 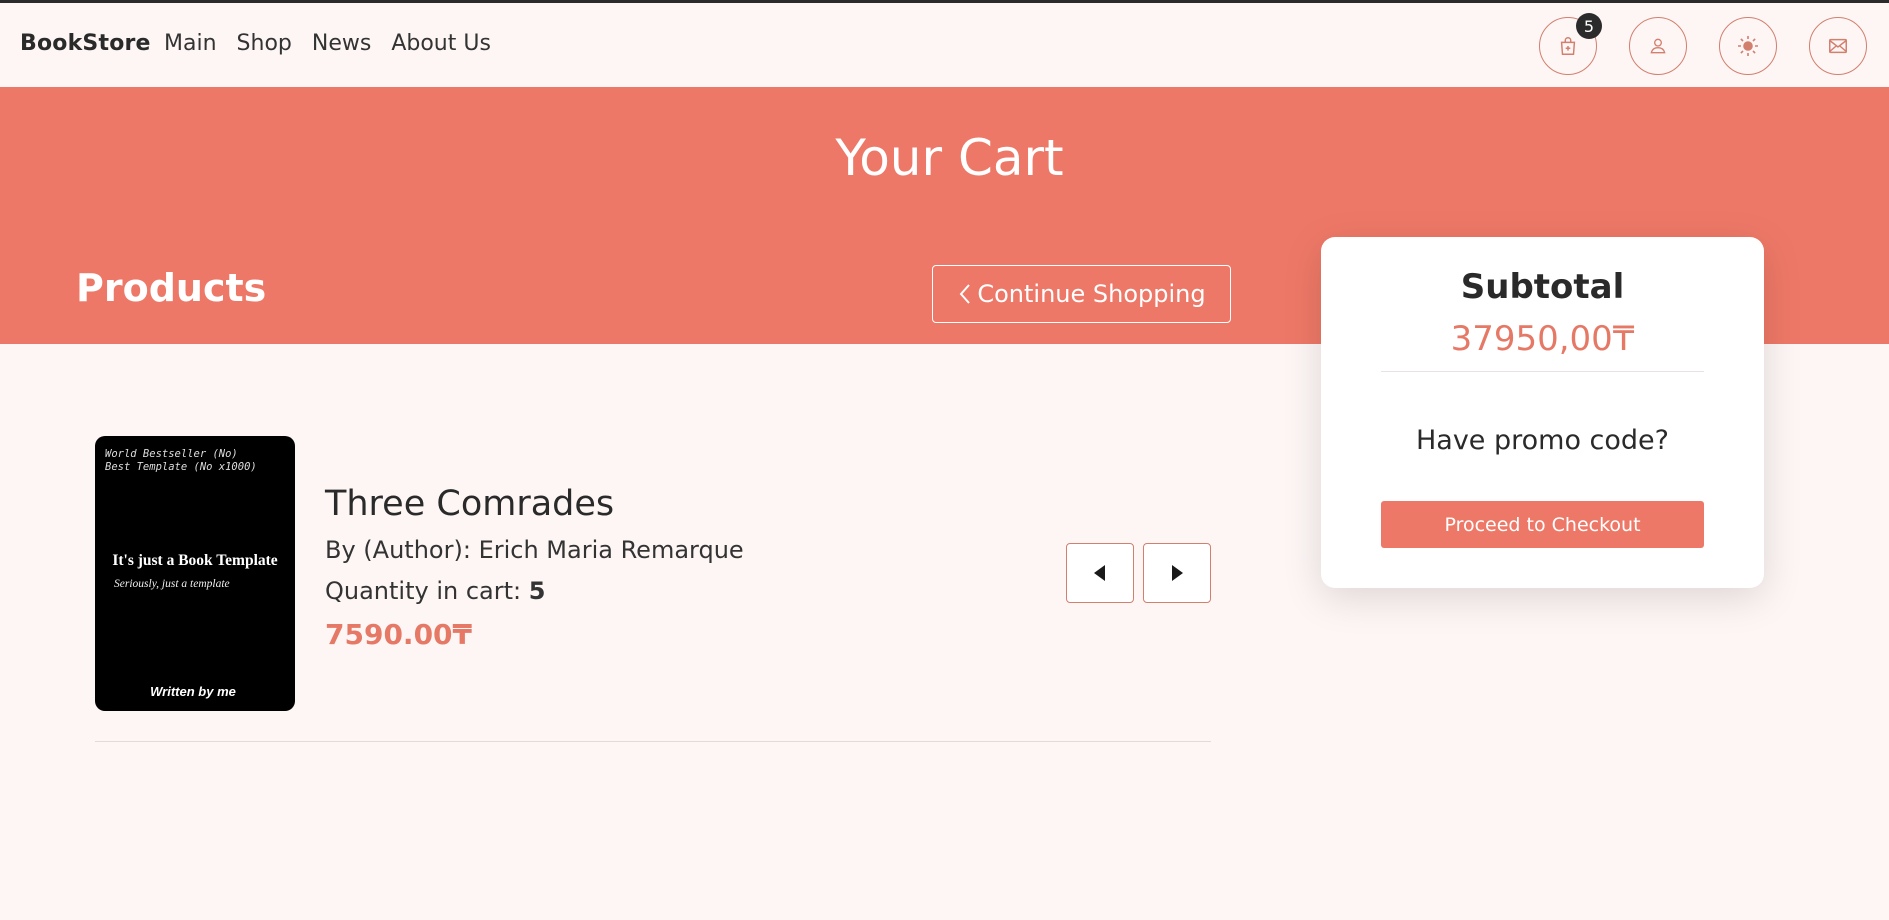 What do you see at coordinates (944, 45) in the screenshot?
I see `navbar: BookStore Main Shop News About Us 5` at bounding box center [944, 45].